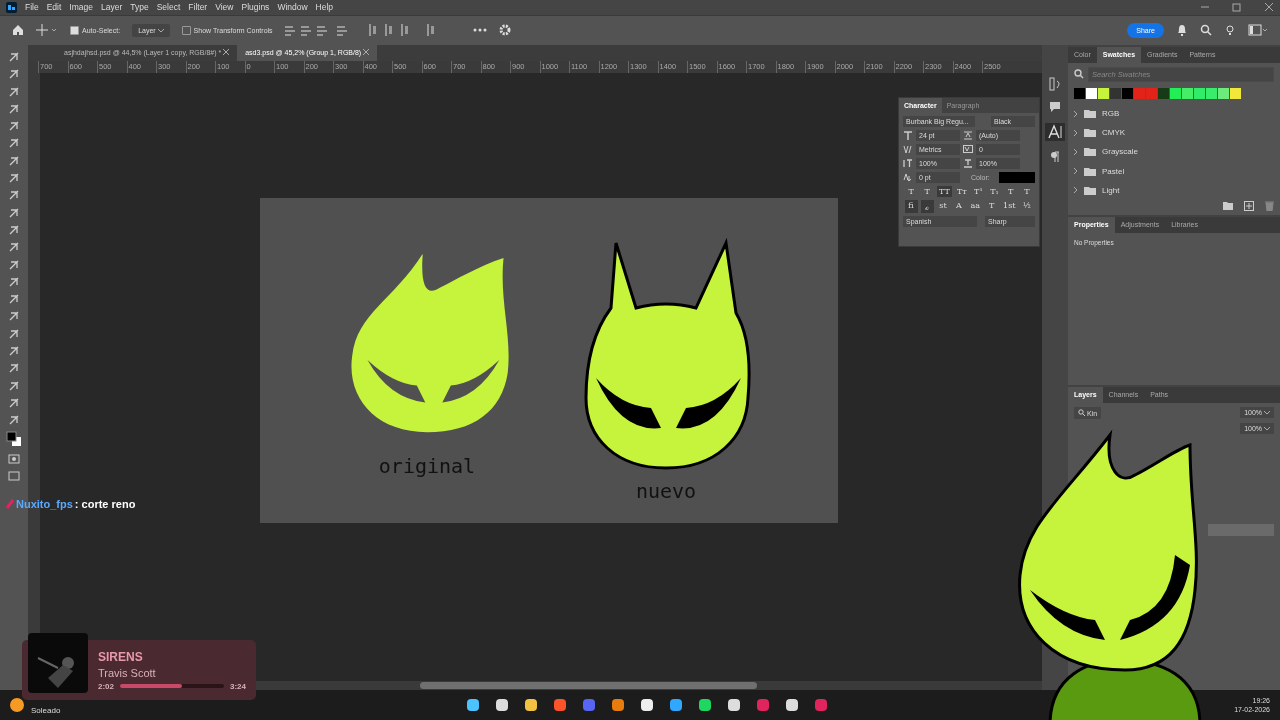  I want to click on menu-item: View, so click(224, 7).